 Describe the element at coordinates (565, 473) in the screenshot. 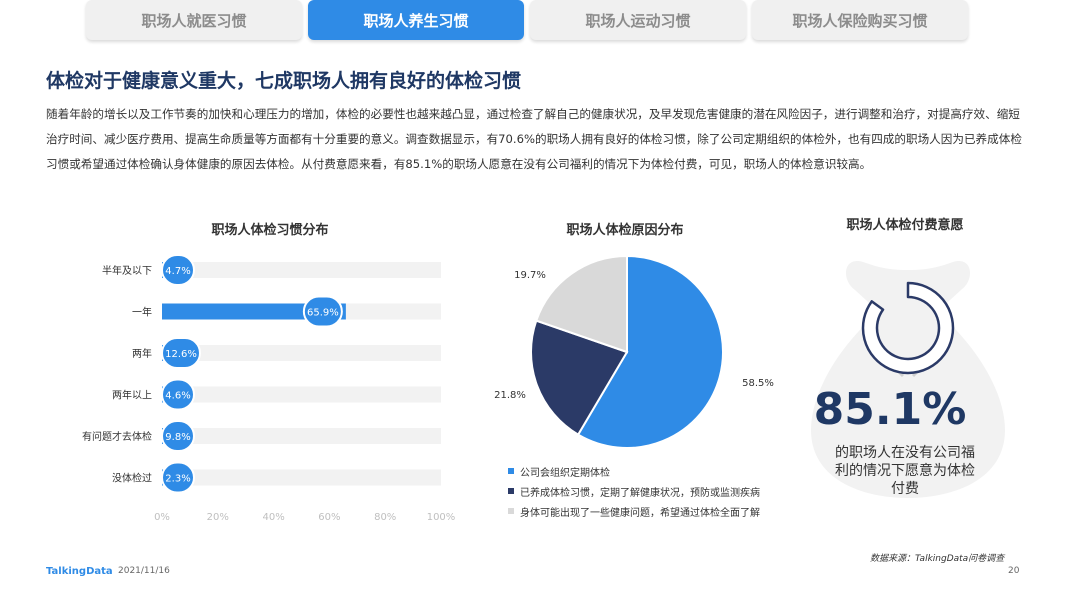

I see `legend-label-company: 公司会组织定期体检` at that location.